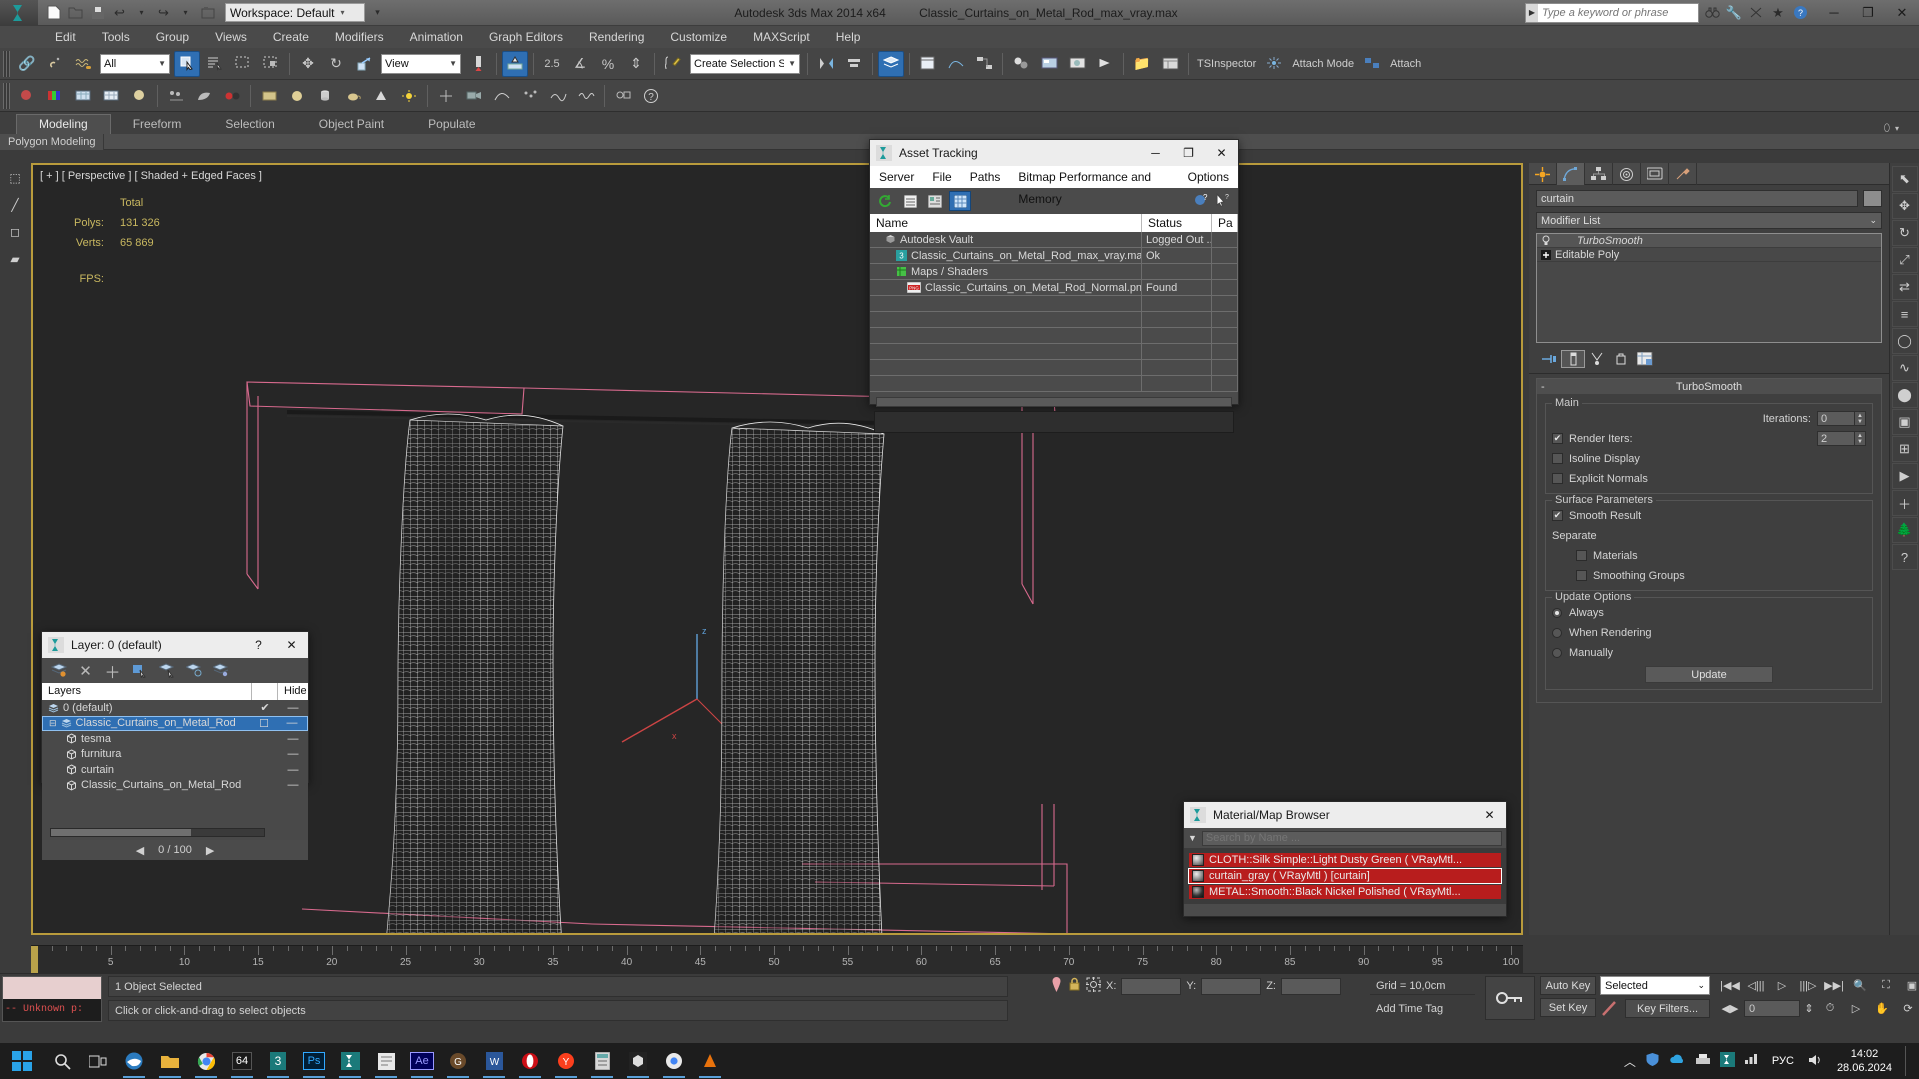  What do you see at coordinates (220, 670) in the screenshot?
I see `layer-properties-icon` at bounding box center [220, 670].